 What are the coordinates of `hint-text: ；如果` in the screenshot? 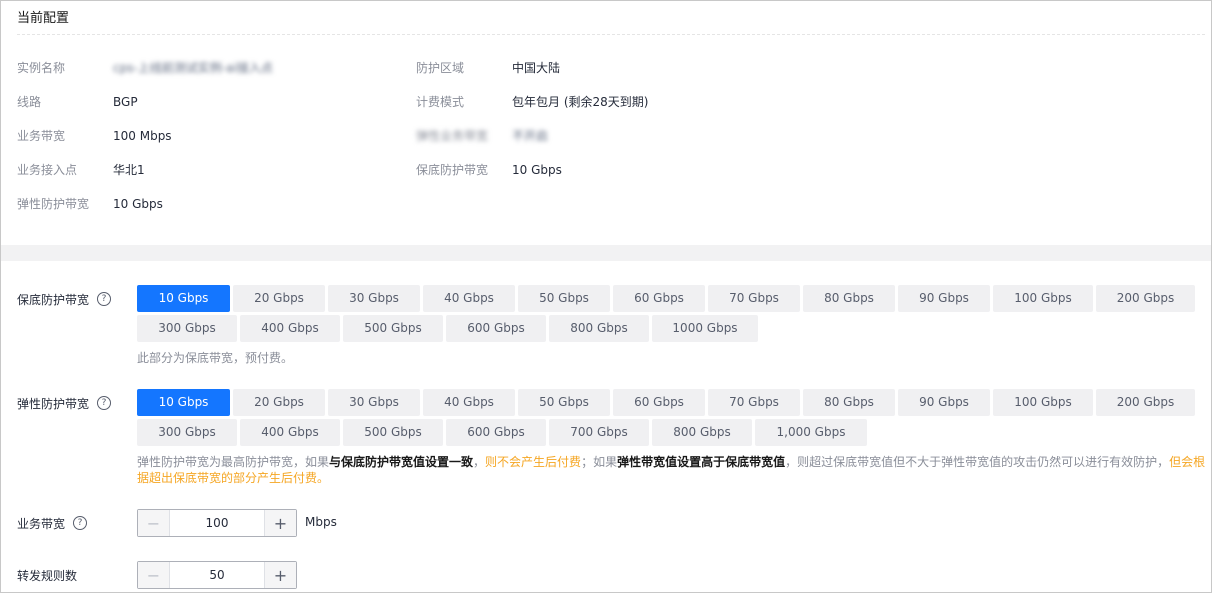 It's located at (599, 462).